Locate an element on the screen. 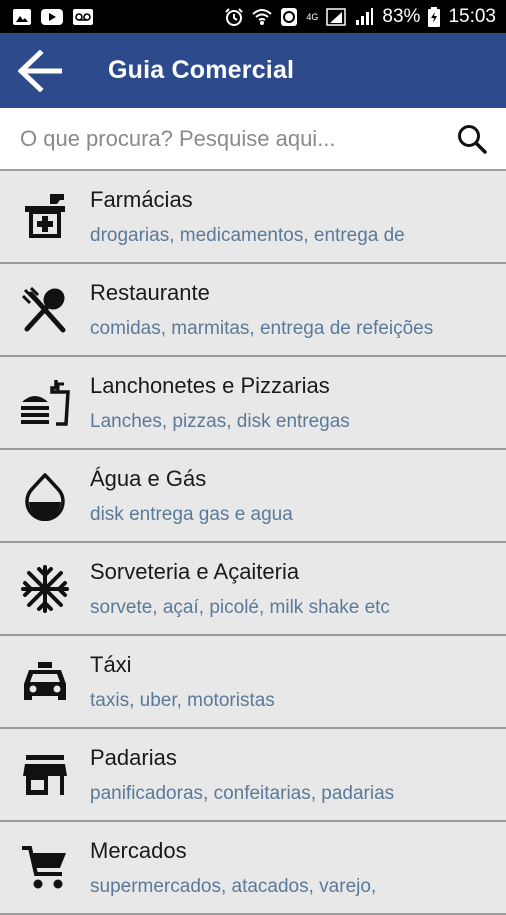 Image resolution: width=506 pixels, height=915 pixels. page-title: Guia Comercial is located at coordinates (201, 70).